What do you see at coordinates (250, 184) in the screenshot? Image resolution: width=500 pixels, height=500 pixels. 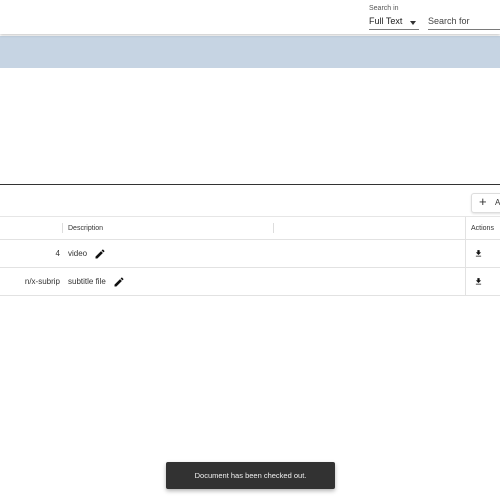 I see `section-divider` at bounding box center [250, 184].